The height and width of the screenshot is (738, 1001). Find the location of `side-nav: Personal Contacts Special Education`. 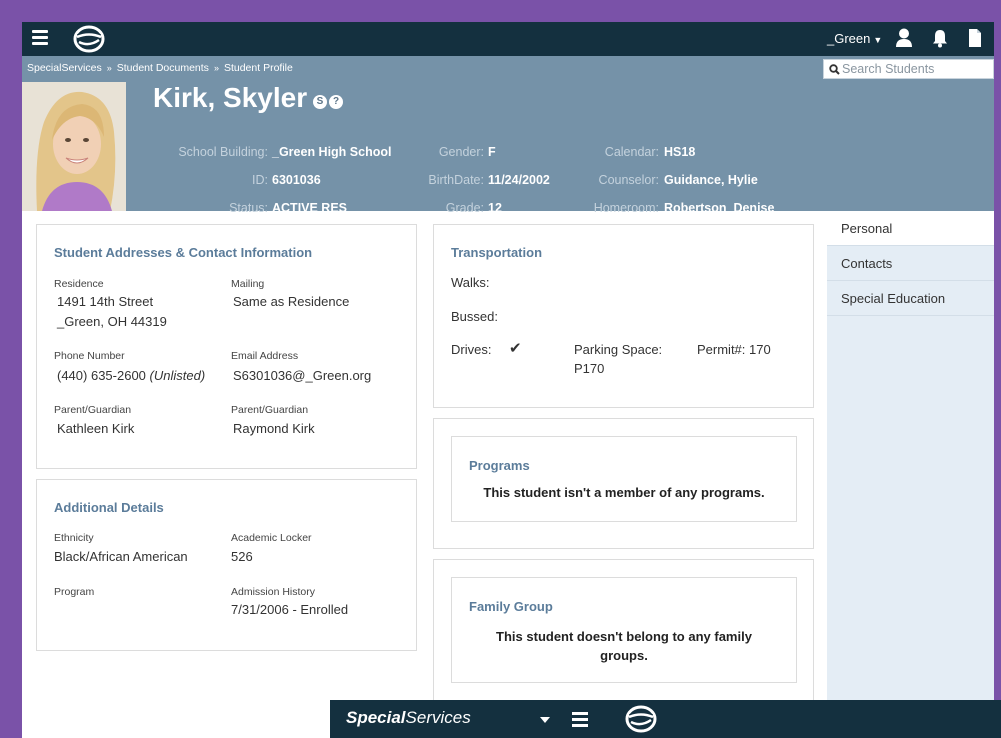

side-nav: Personal Contacts Special Education is located at coordinates (910, 474).